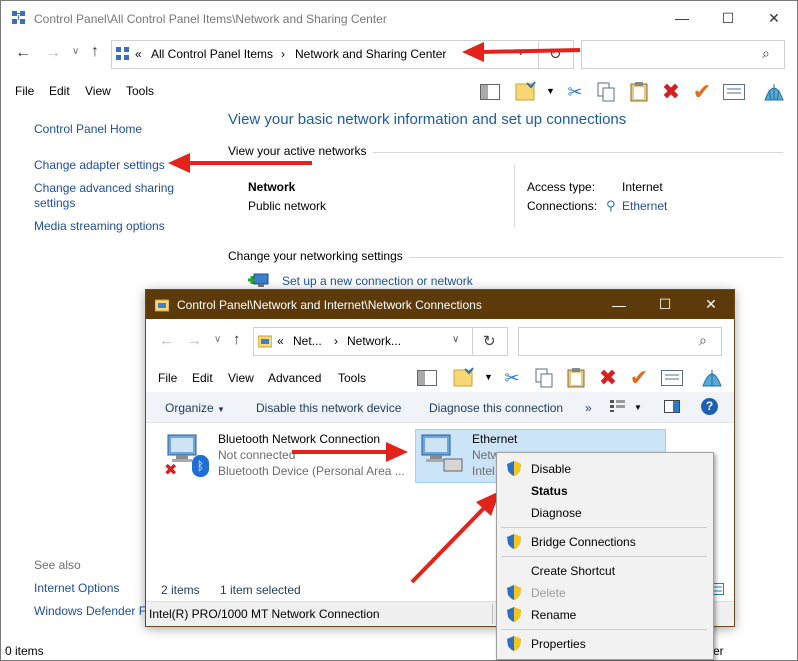  Describe the element at coordinates (350, 452) in the screenshot. I see `arrow-to-ethernet` at that location.